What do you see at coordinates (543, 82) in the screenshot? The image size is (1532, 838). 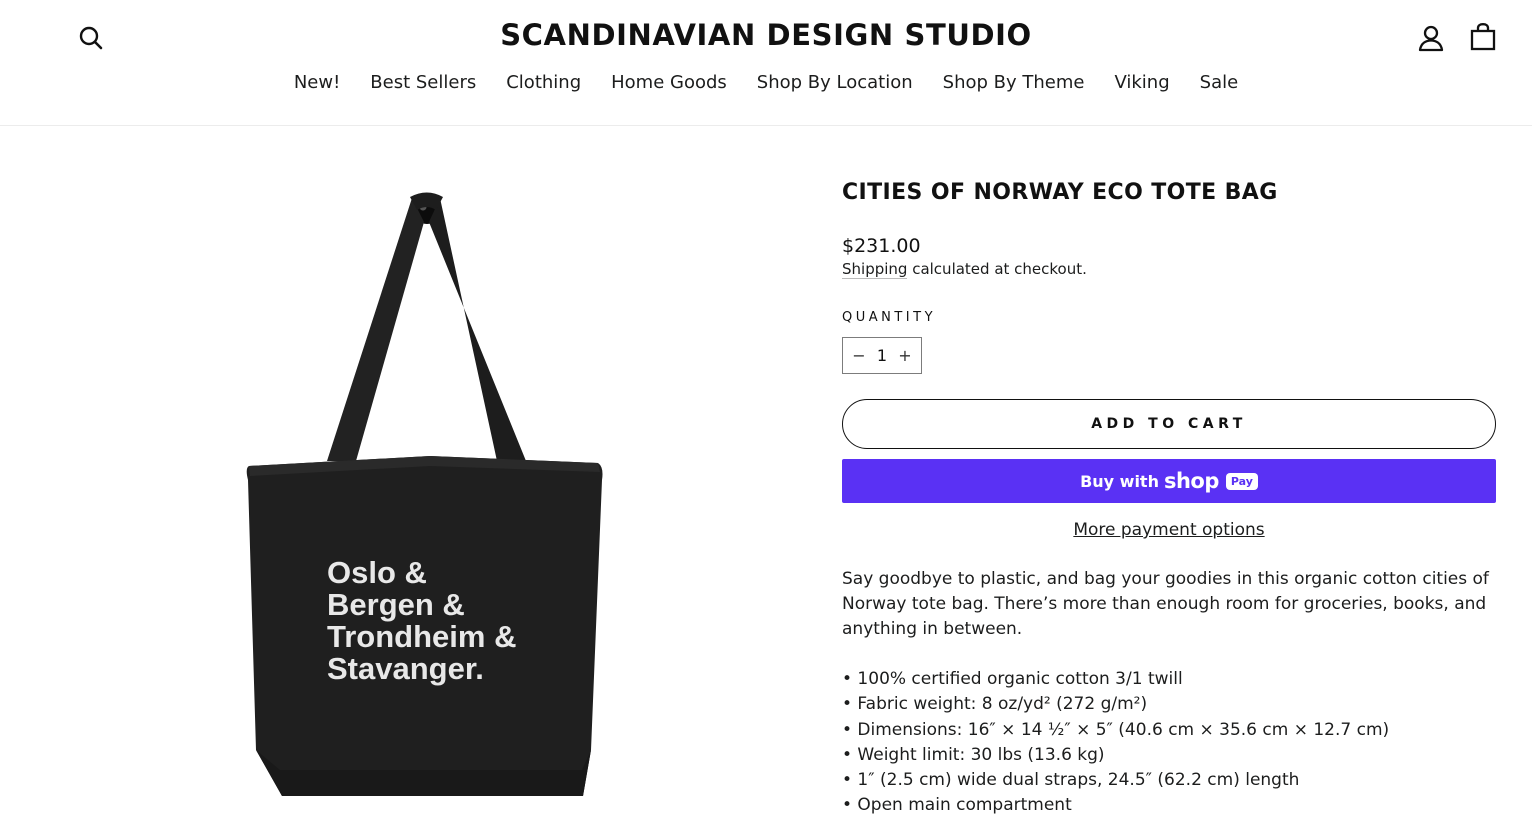 I see `nav-item-clothing: Clothing` at bounding box center [543, 82].